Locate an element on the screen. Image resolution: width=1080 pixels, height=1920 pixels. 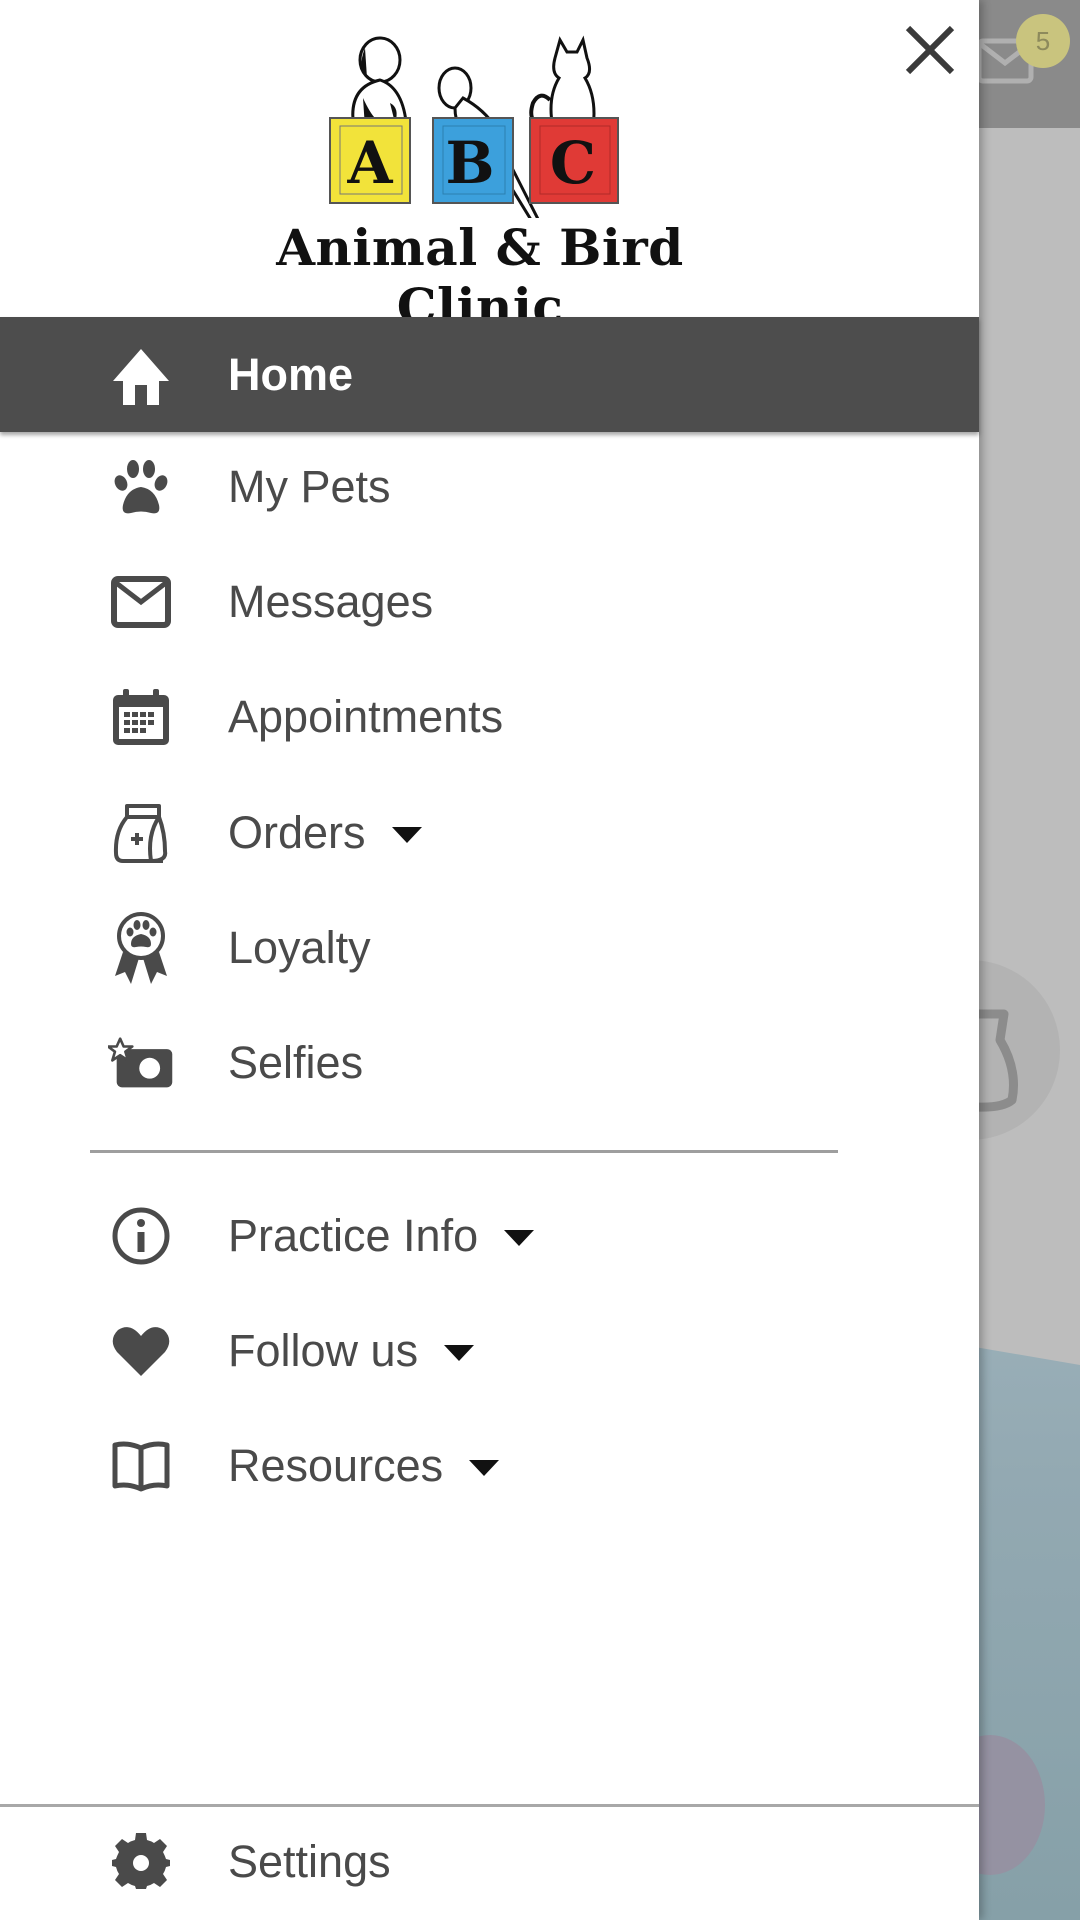
block-c: C is located at coordinates (574, 160).